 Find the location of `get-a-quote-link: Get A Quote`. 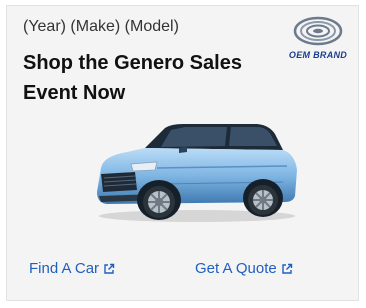

get-a-quote-link: Get A Quote is located at coordinates (244, 268).